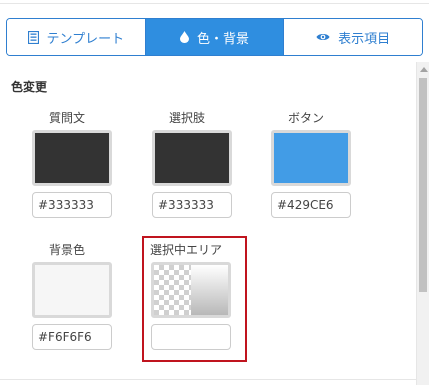  What do you see at coordinates (305, 118) in the screenshot?
I see `button-color-label: ボタン` at bounding box center [305, 118].